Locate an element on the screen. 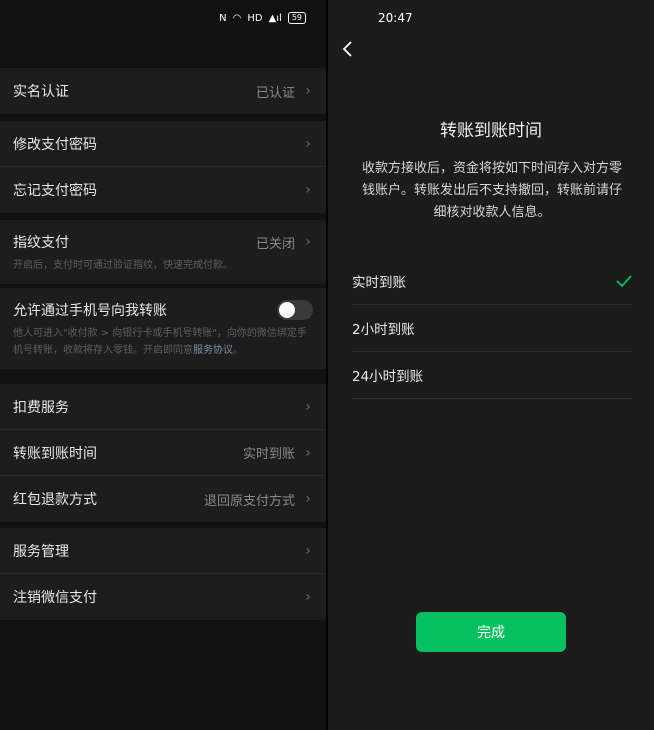 This screenshot has width=654, height=730. deduction-row: 扣费服务 › is located at coordinates (163, 407).